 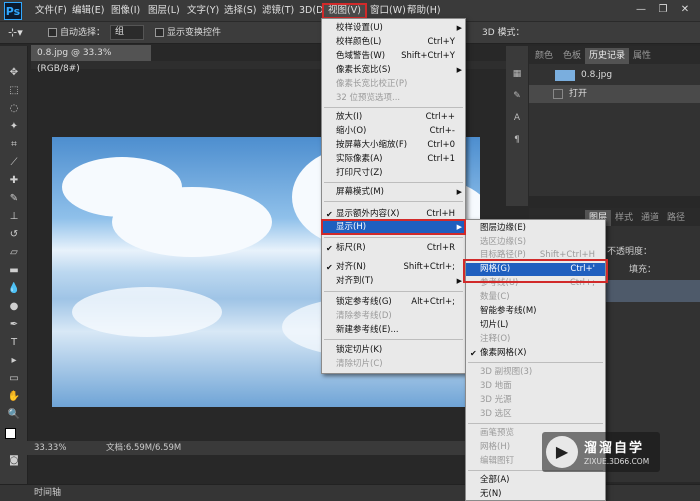 I want to click on menu-item: 像素长宽比(S) ▶, so click(x=393, y=70).